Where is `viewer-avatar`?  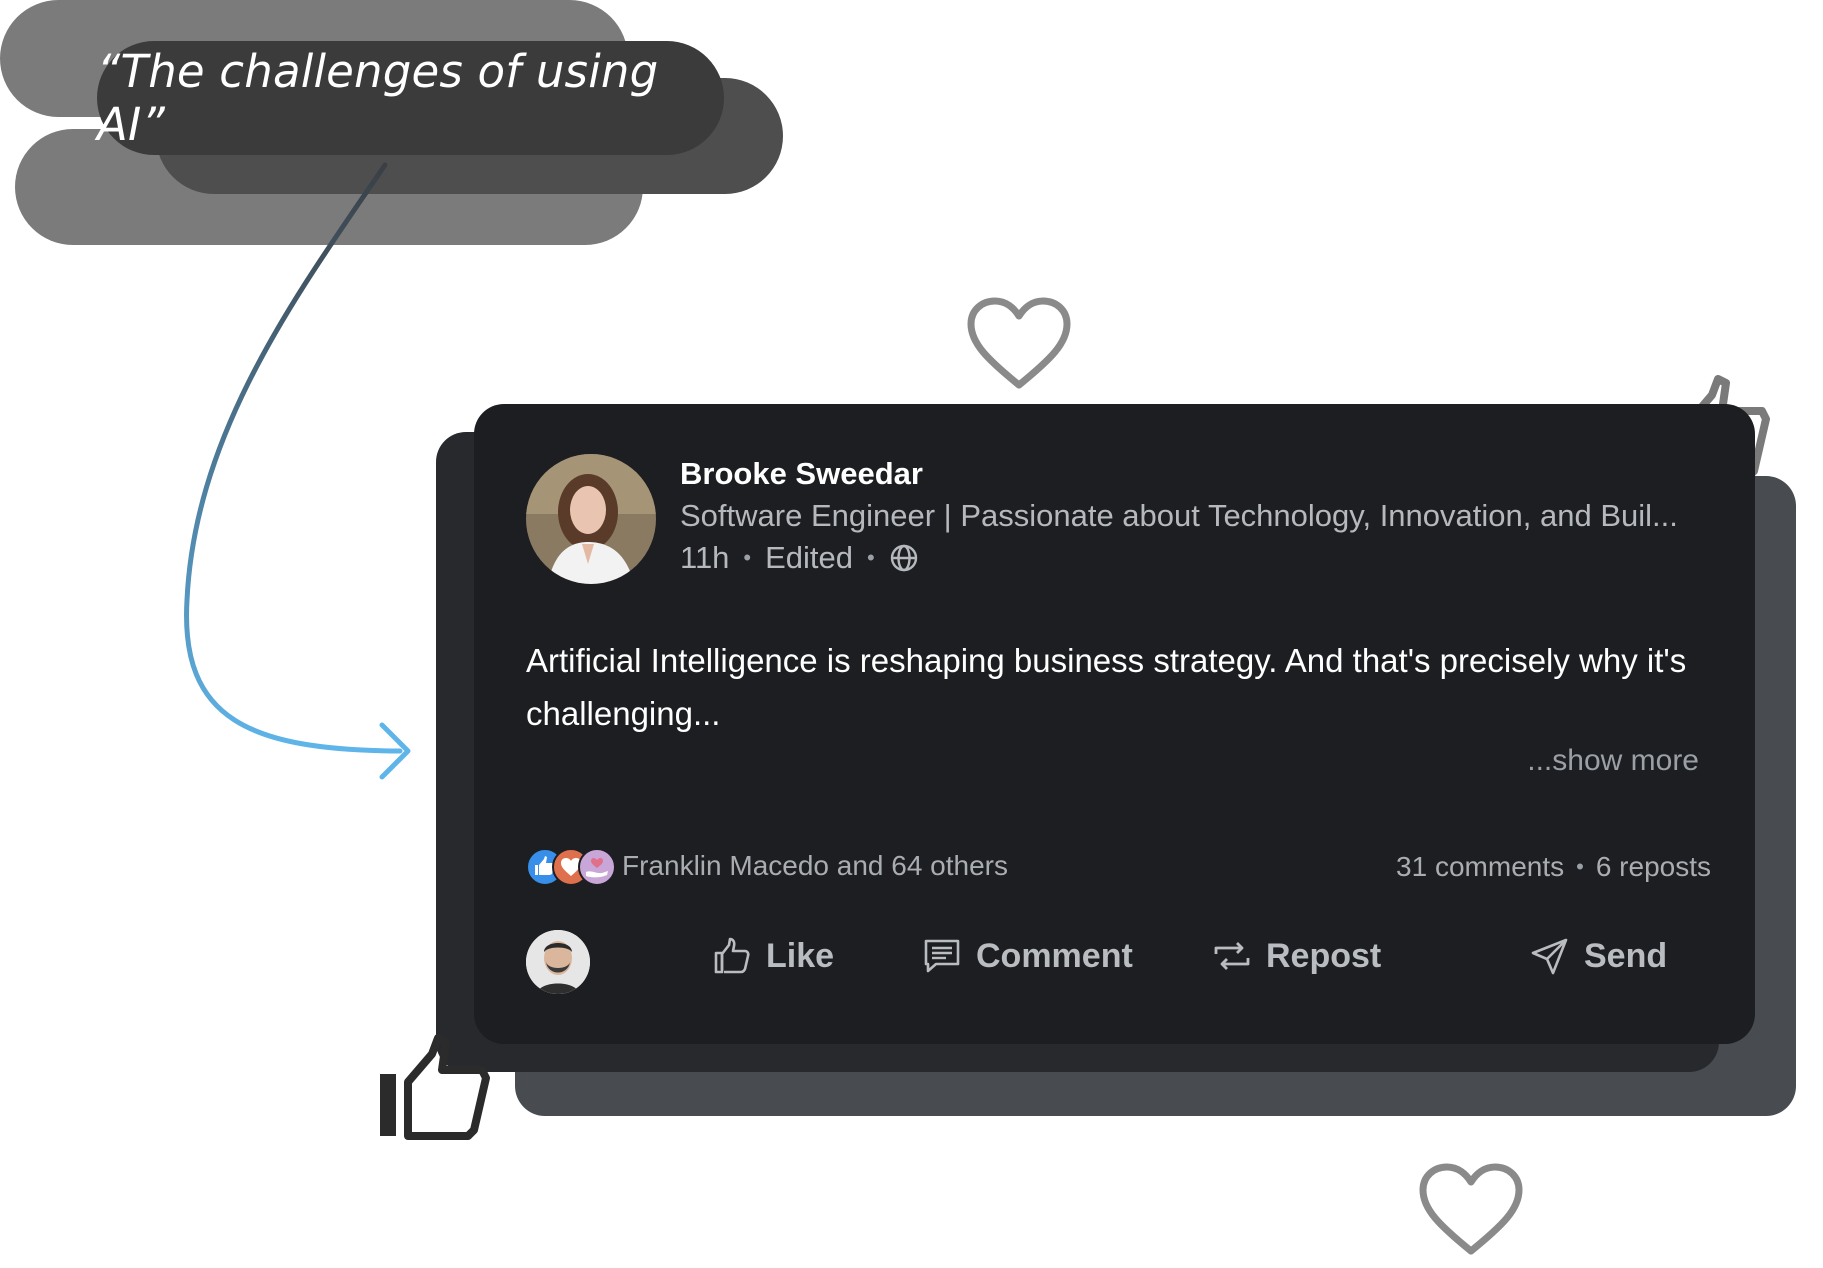
viewer-avatar is located at coordinates (558, 962).